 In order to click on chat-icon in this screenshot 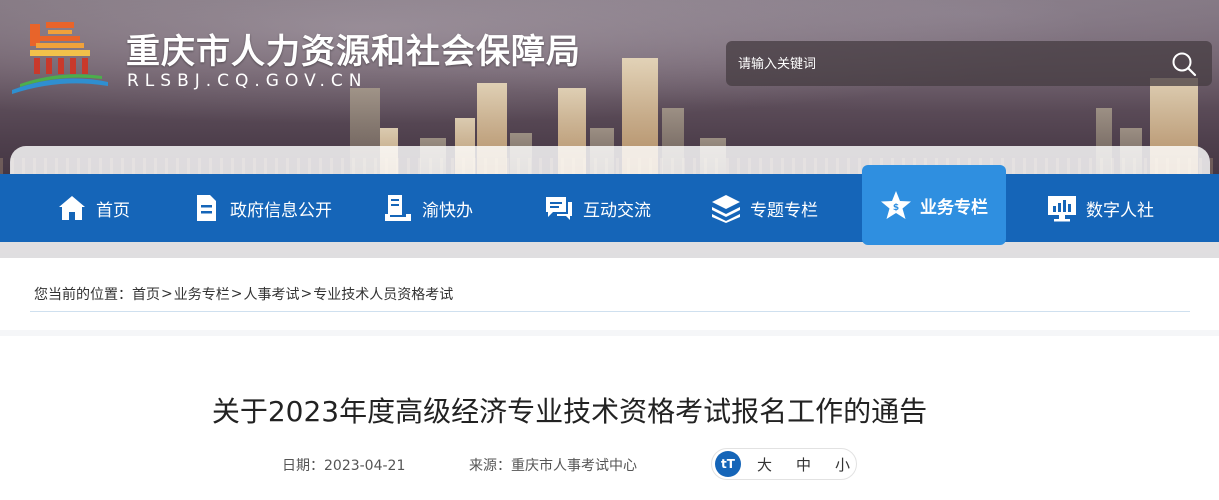, I will do `click(559, 208)`.